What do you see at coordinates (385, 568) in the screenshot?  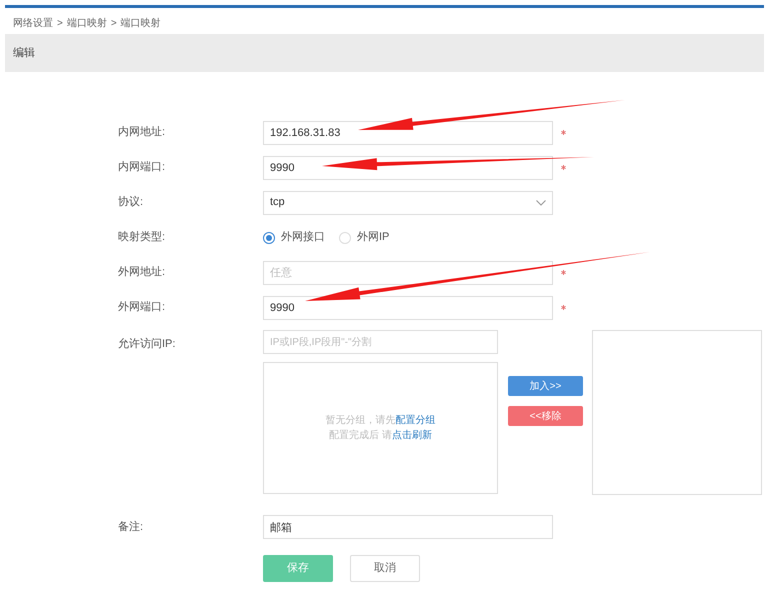 I see `cancel-button: 取消` at bounding box center [385, 568].